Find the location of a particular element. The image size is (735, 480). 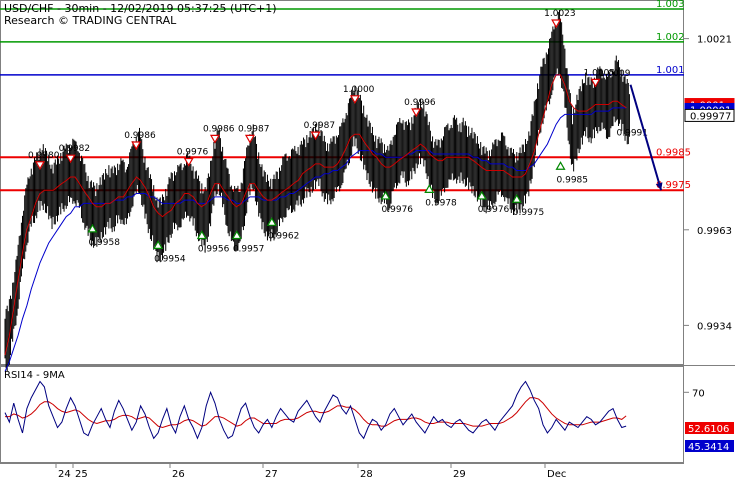

annotation-label: 1.0009 is located at coordinates (615, 74).